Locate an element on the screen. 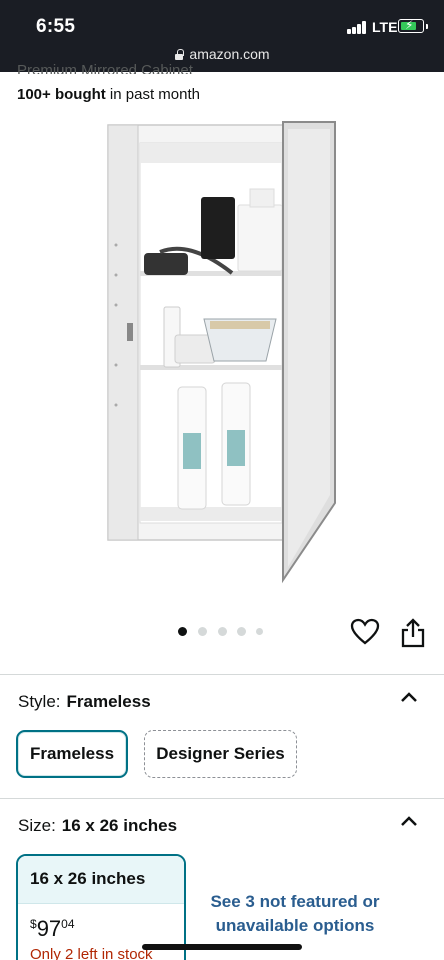 This screenshot has width=444, height=960. style-option-designer-series: Designer Series is located at coordinates (220, 754).